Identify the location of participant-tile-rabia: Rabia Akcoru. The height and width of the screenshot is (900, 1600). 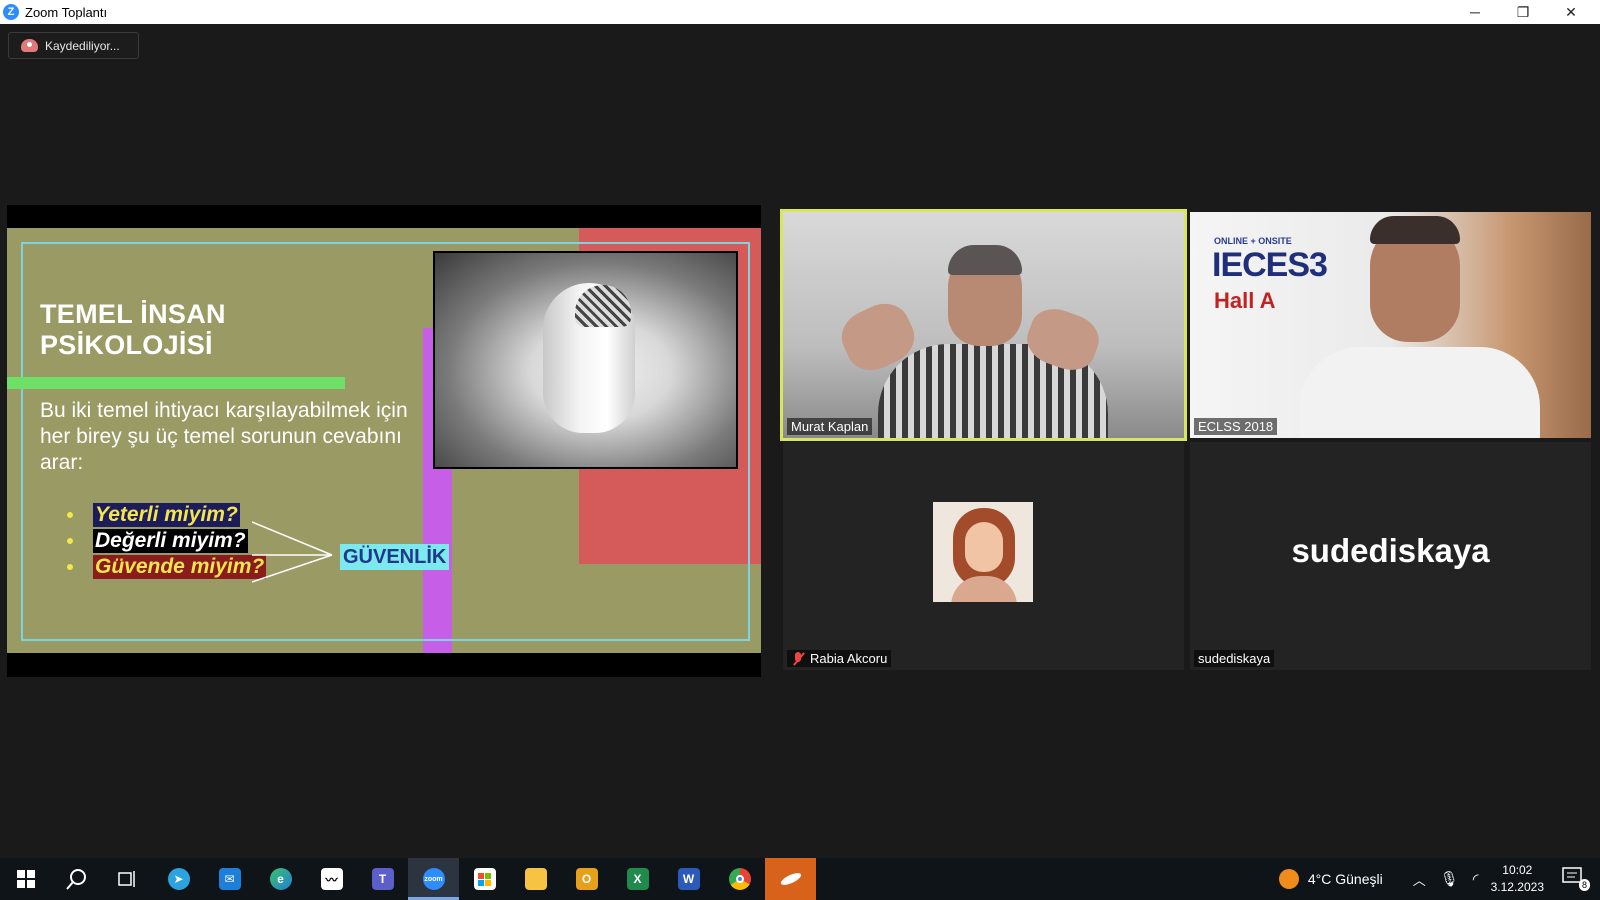
(983, 556).